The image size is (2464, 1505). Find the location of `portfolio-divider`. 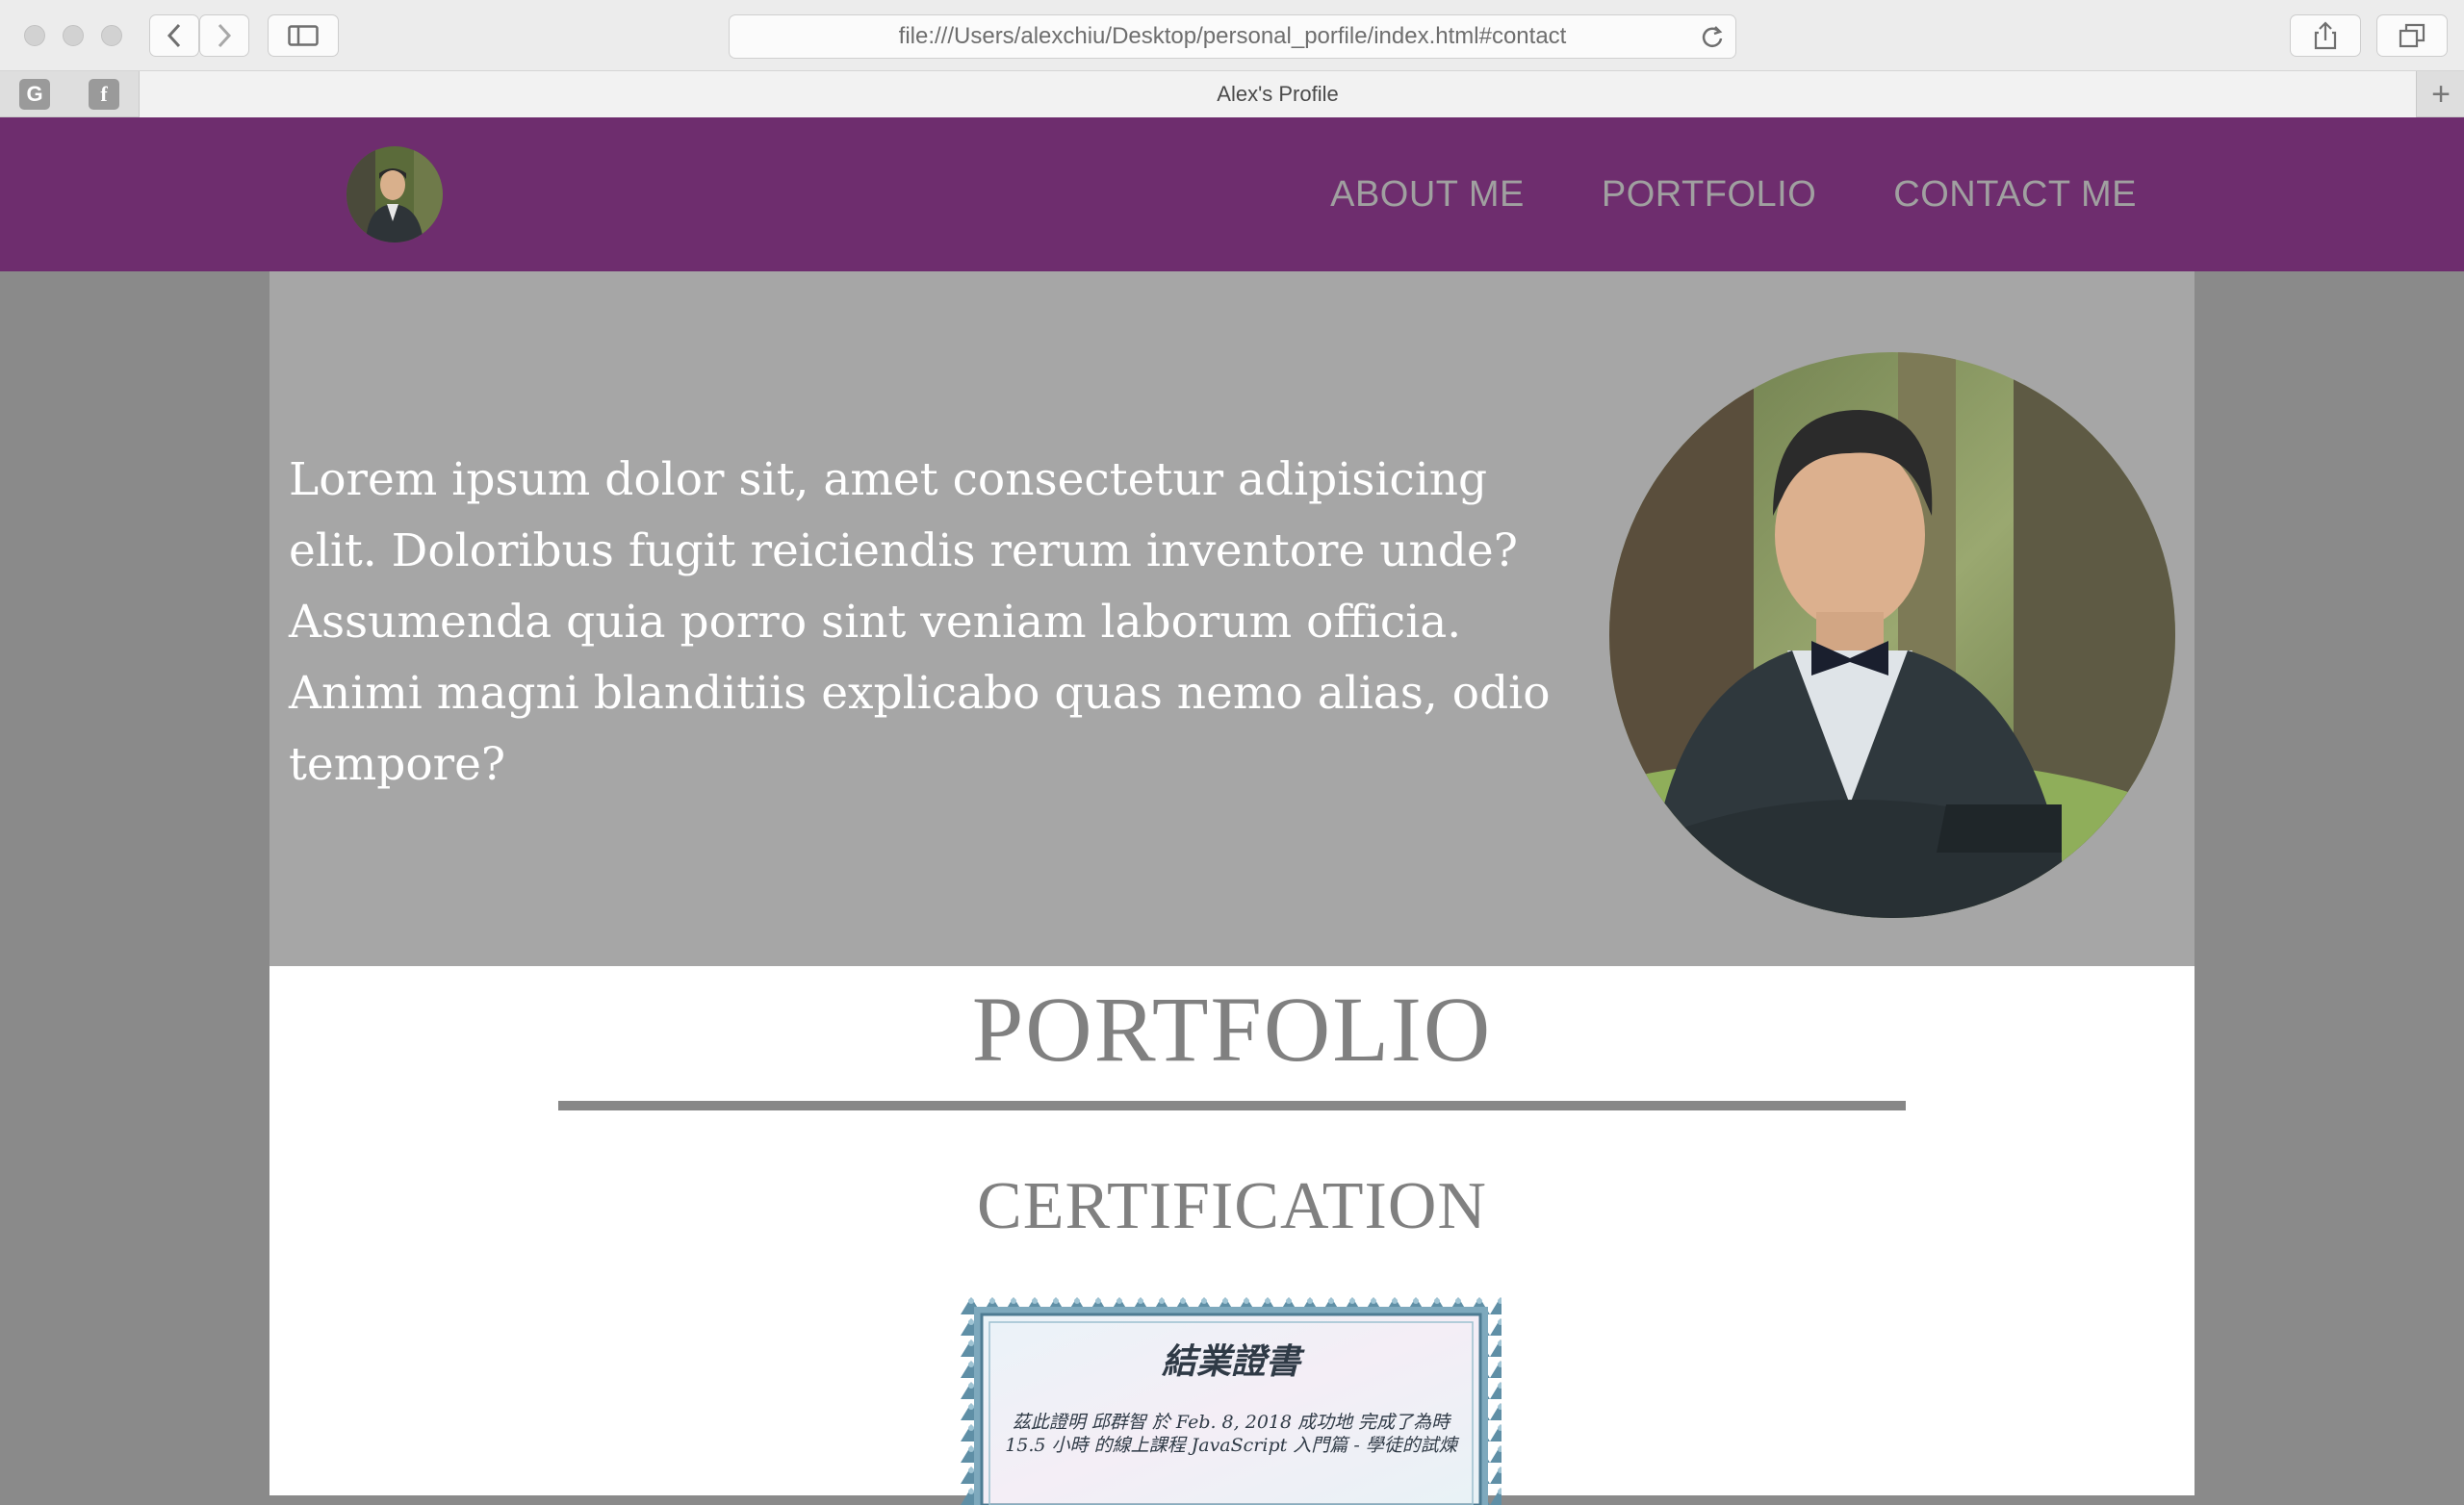

portfolio-divider is located at coordinates (1232, 1105).